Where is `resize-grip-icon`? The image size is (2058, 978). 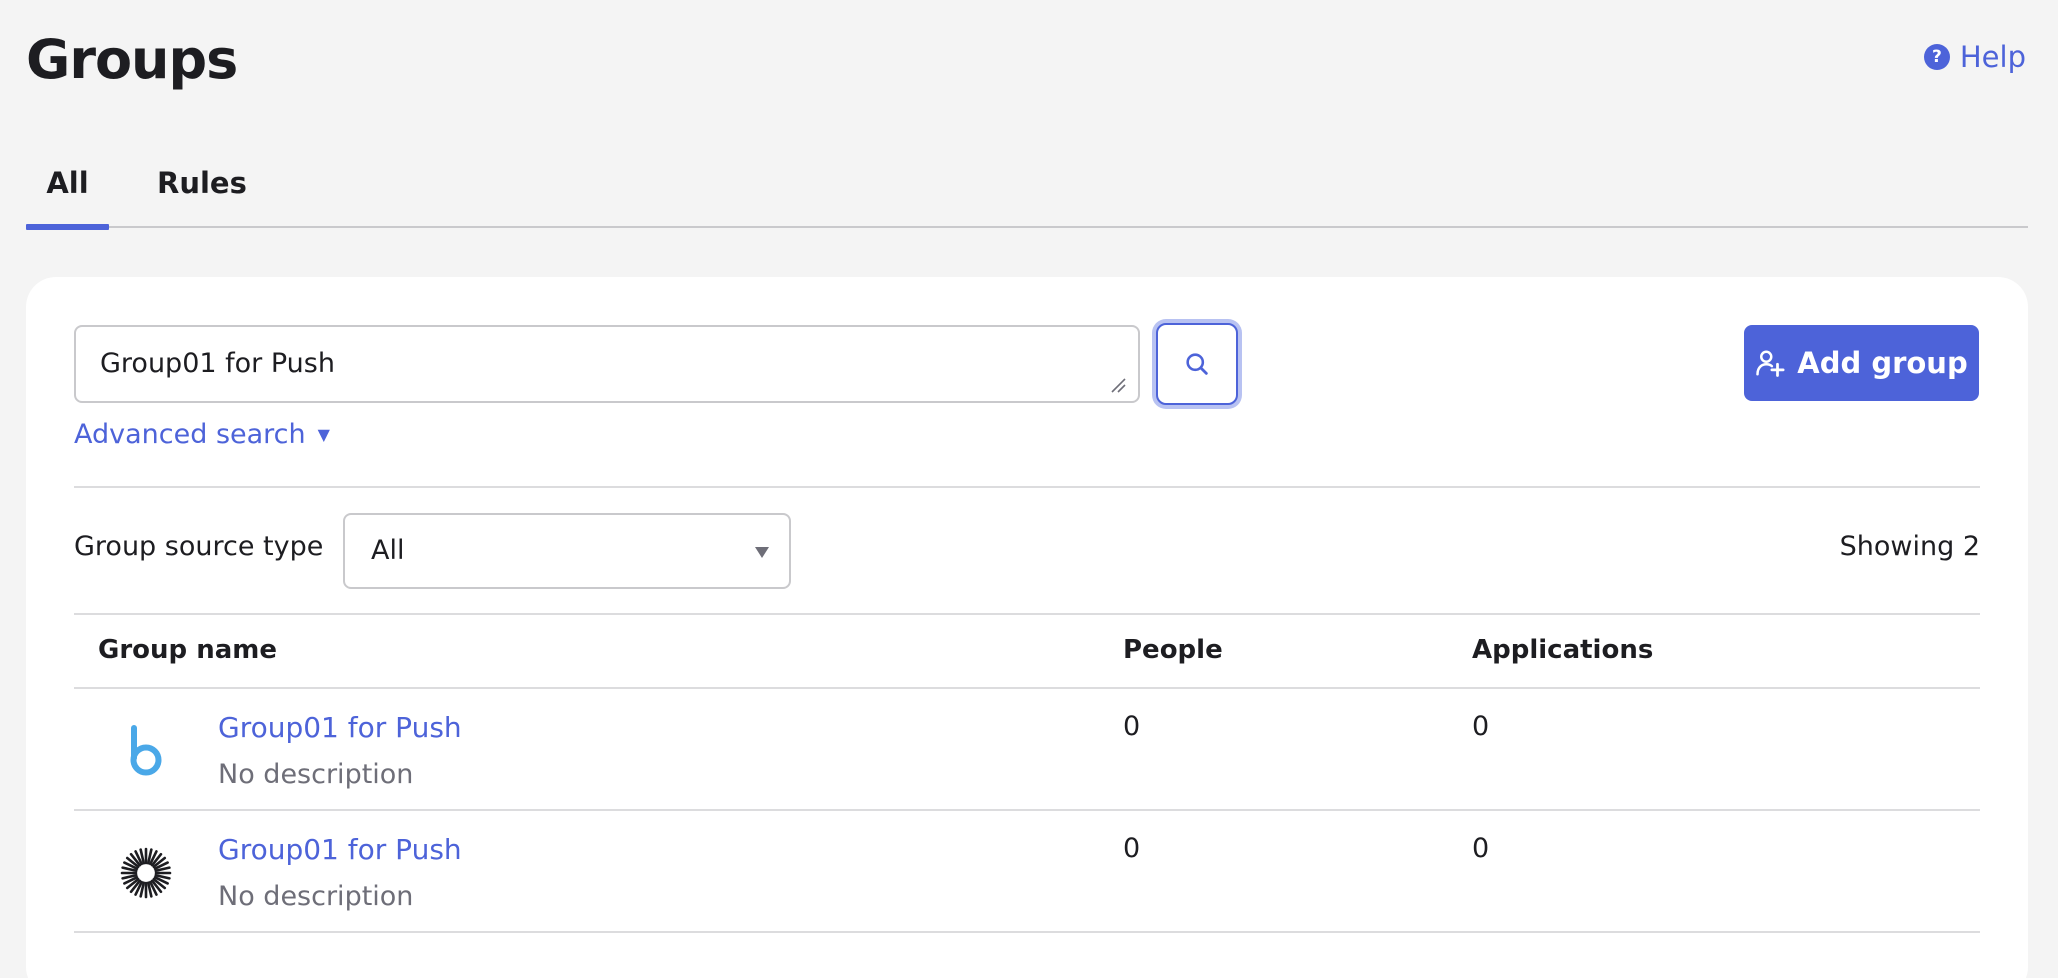
resize-grip-icon is located at coordinates (1118, 385).